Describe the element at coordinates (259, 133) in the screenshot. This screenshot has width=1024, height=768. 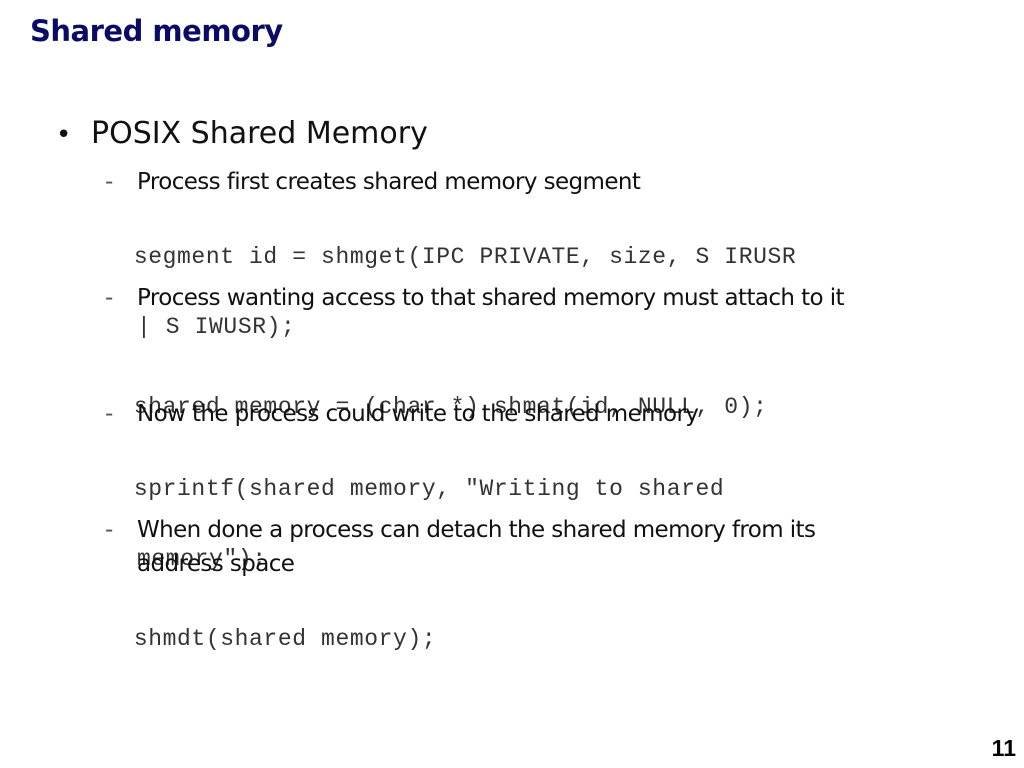
I see `bullet-text: POSIX Shared Memory` at that location.